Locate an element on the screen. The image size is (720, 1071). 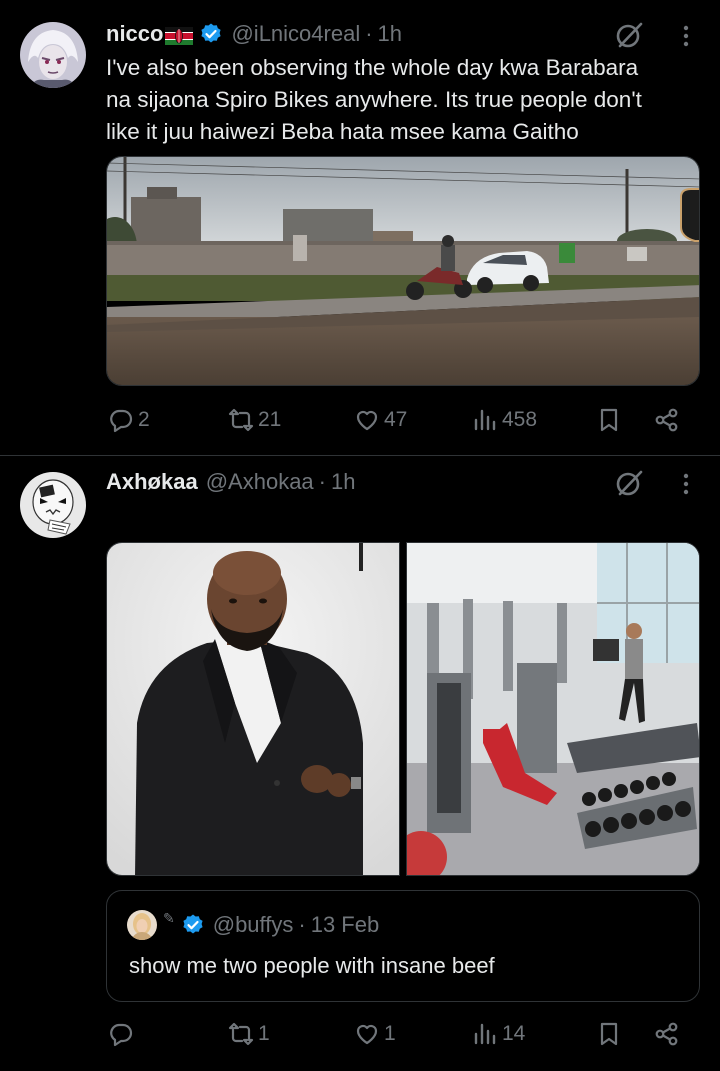
action-bar: 2 21 47 458 is located at coordinates (401, 420).